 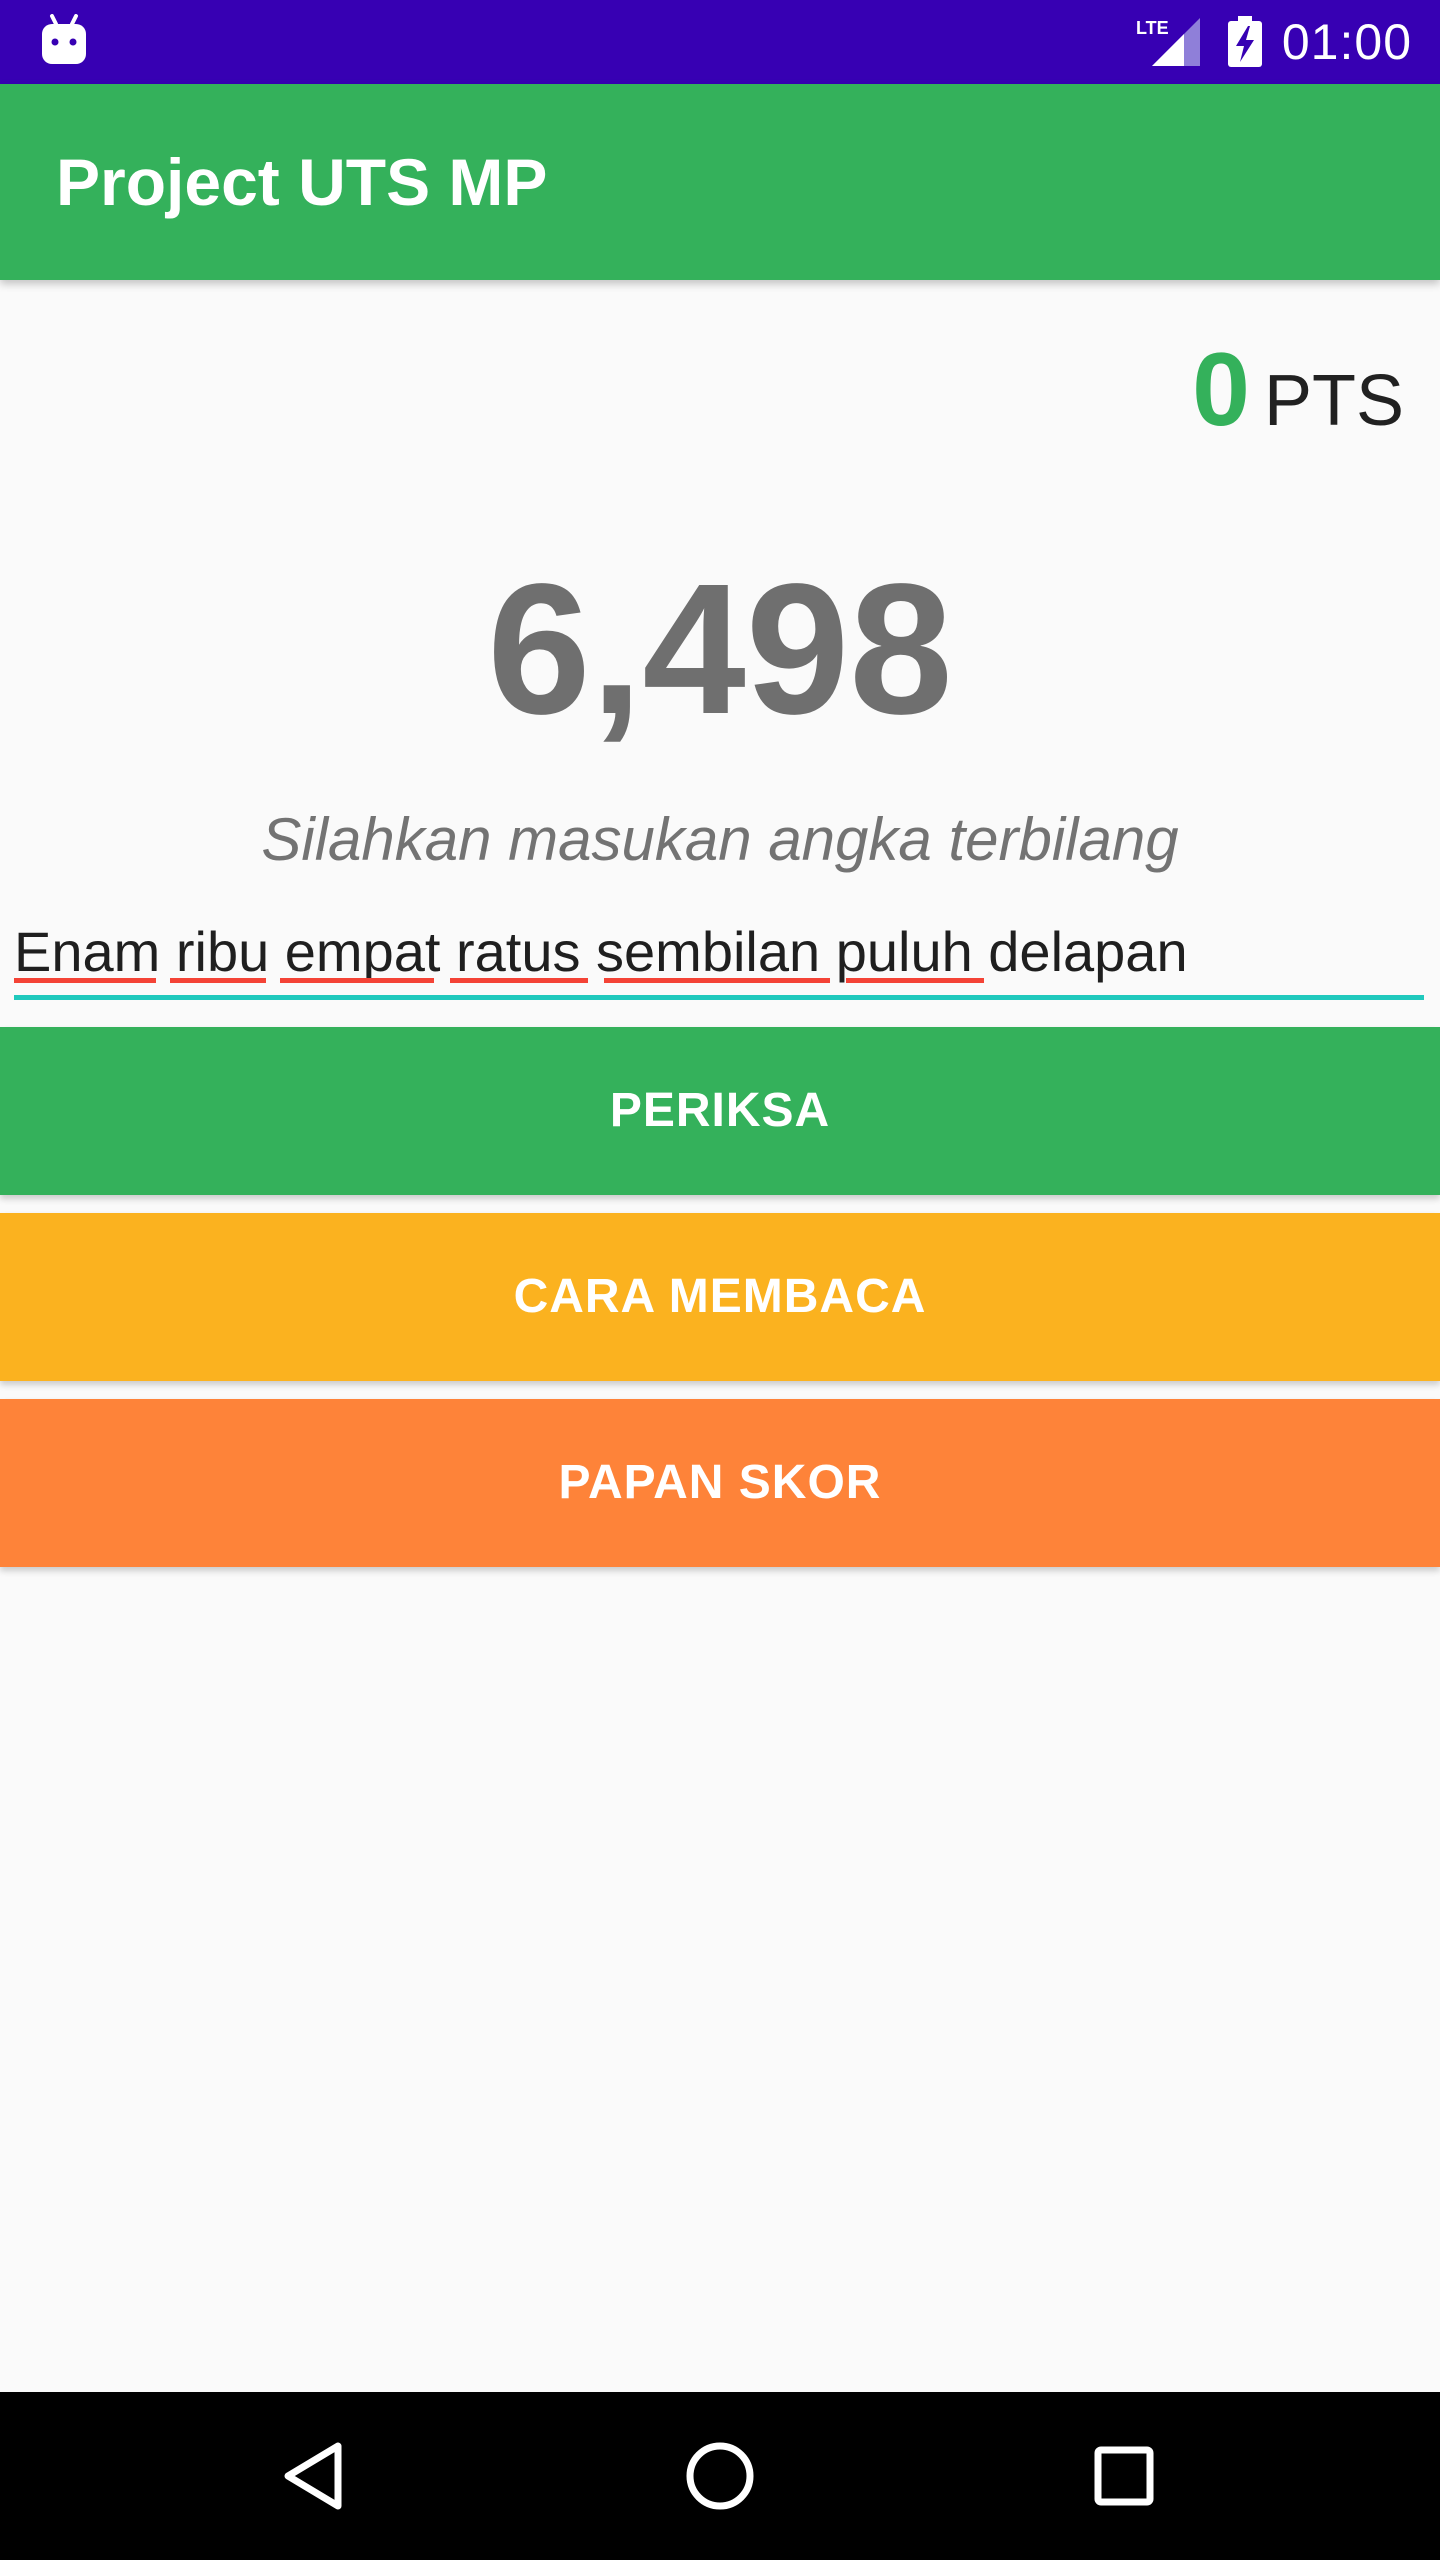 What do you see at coordinates (720, 182) in the screenshot?
I see `app-bar: Project UTS MP` at bounding box center [720, 182].